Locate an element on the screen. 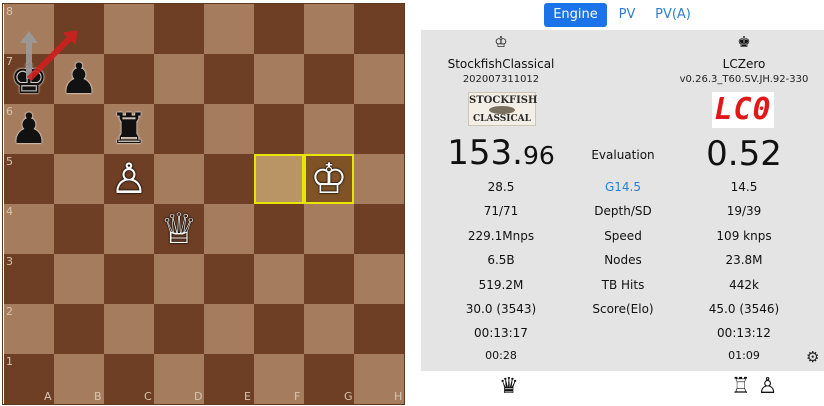  square-g3 is located at coordinates (329, 279).